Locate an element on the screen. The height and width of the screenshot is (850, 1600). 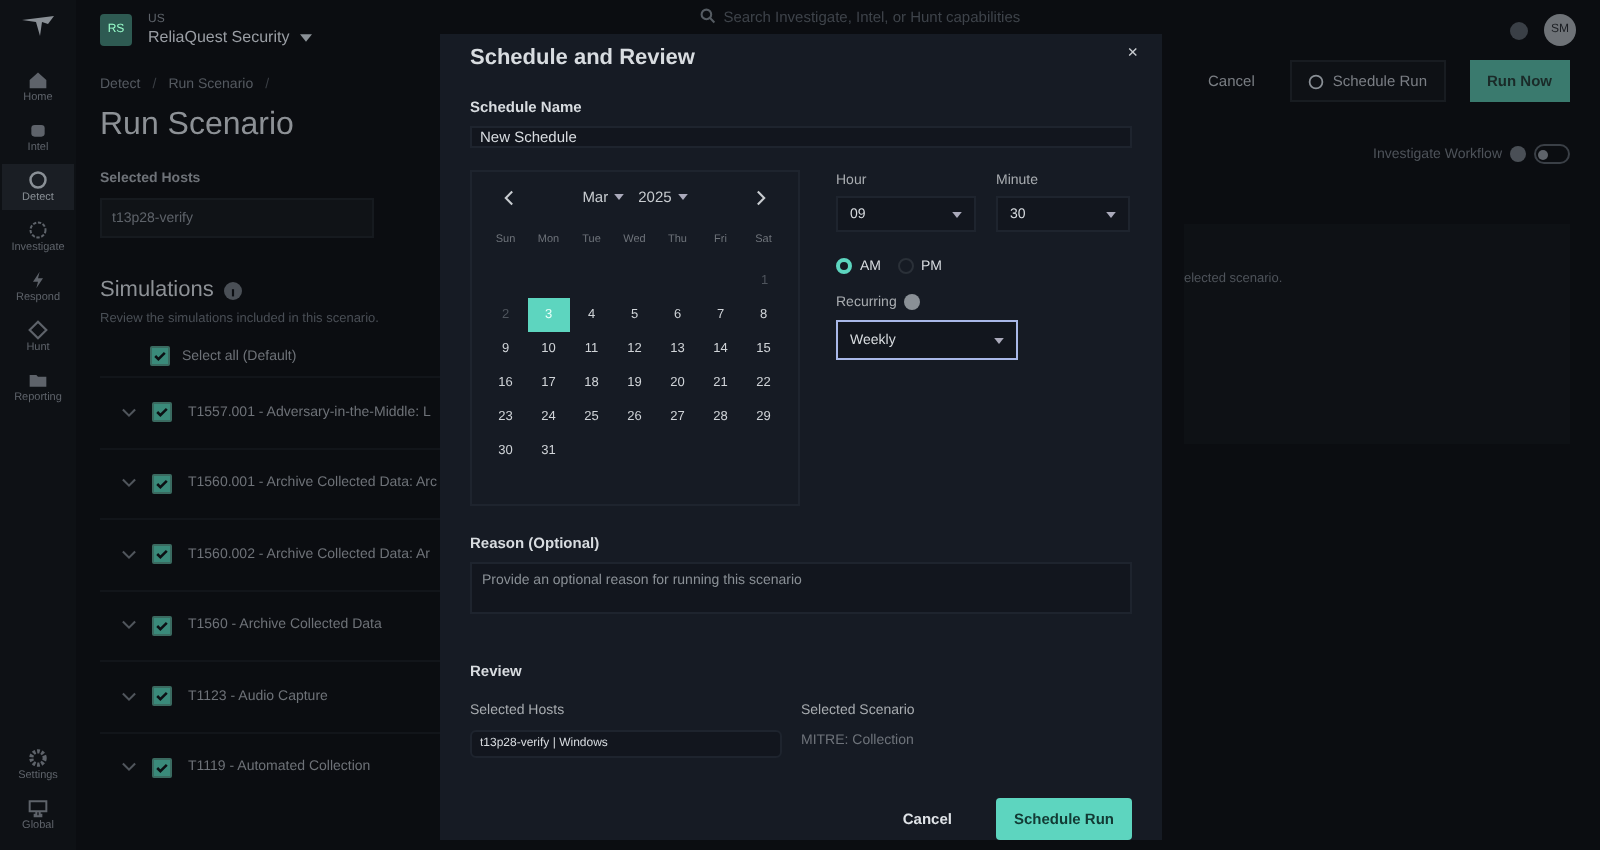
org-selector: ReliaQuest Security is located at coordinates (230, 37).